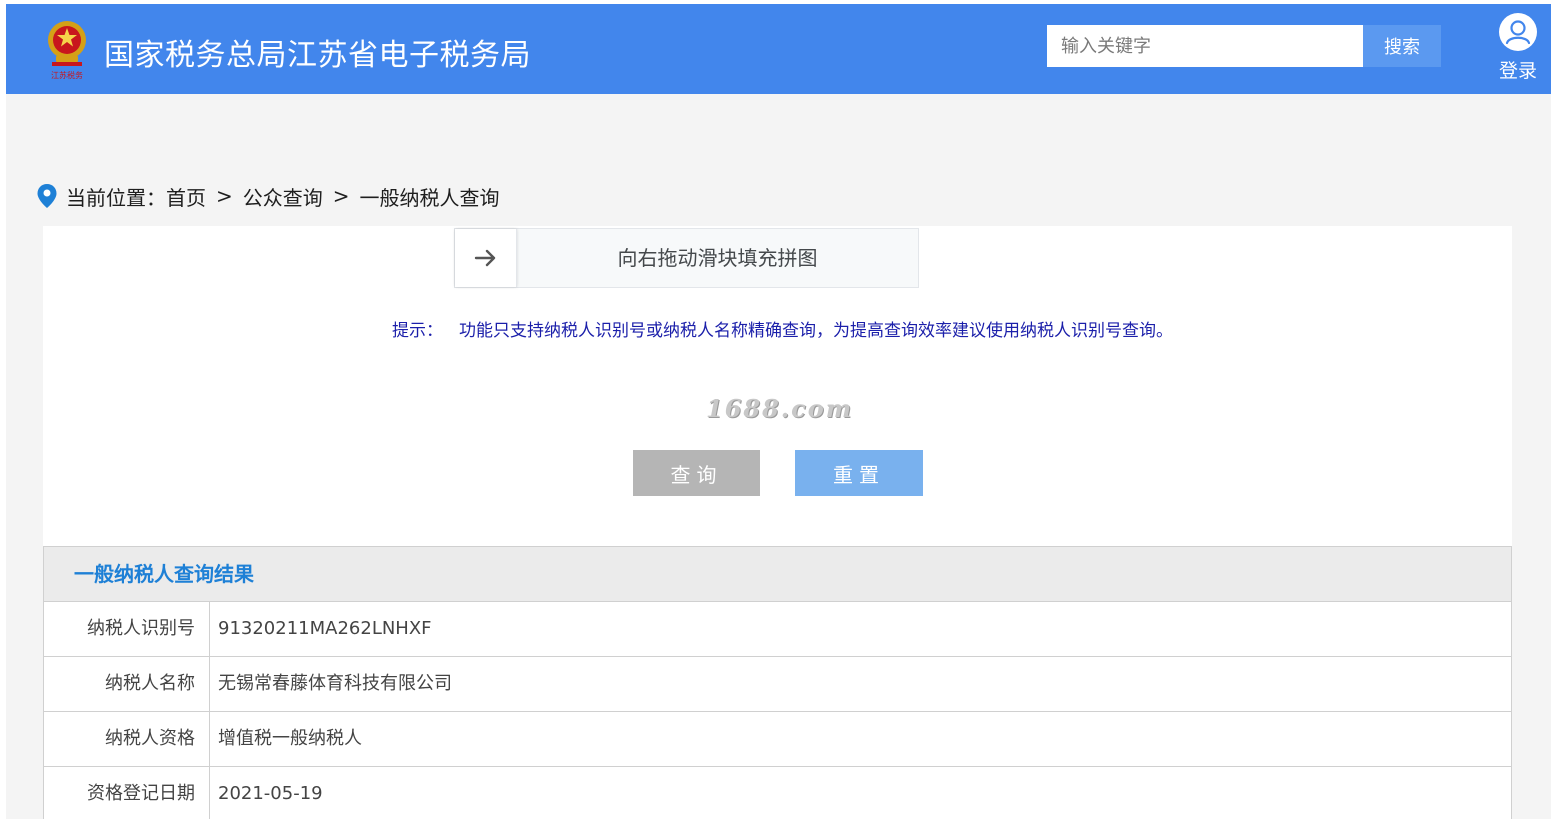 Image resolution: width=1551 pixels, height=819 pixels. What do you see at coordinates (47, 196) in the screenshot?
I see `location-pin-icon` at bounding box center [47, 196].